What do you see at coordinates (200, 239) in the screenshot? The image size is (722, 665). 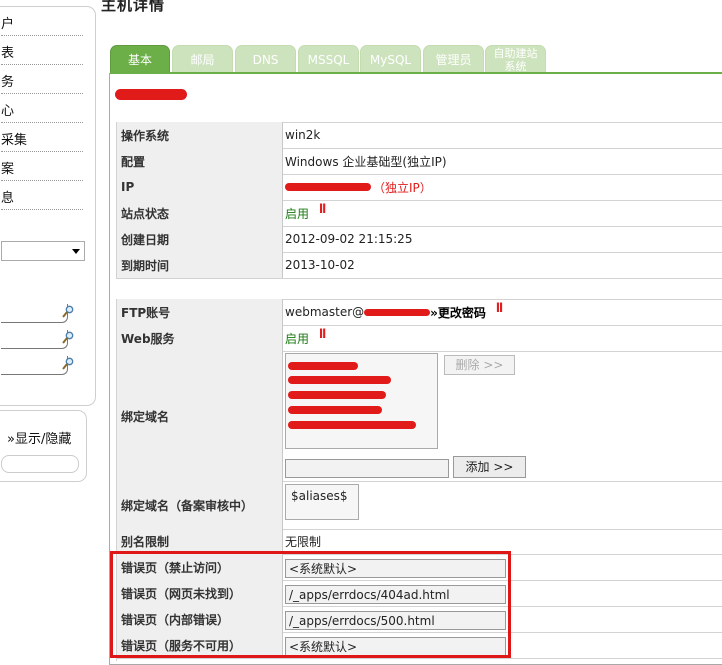 I see `created-label: 创建日期` at bounding box center [200, 239].